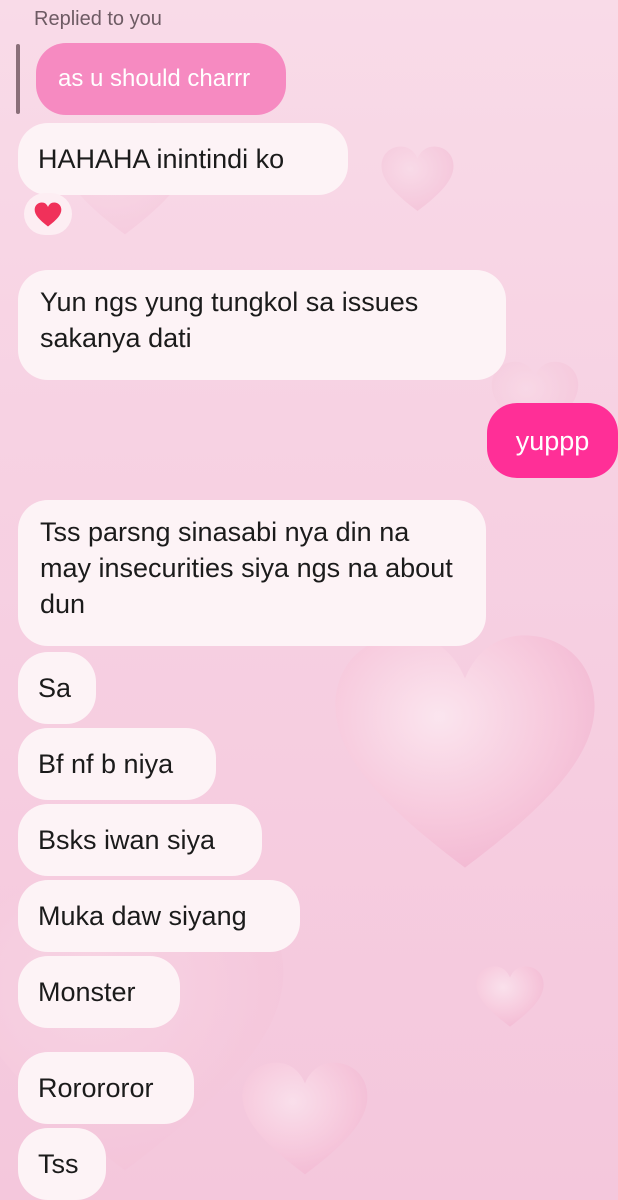  Describe the element at coordinates (552, 440) in the screenshot. I see `message-bubble-mine: yuppp` at that location.